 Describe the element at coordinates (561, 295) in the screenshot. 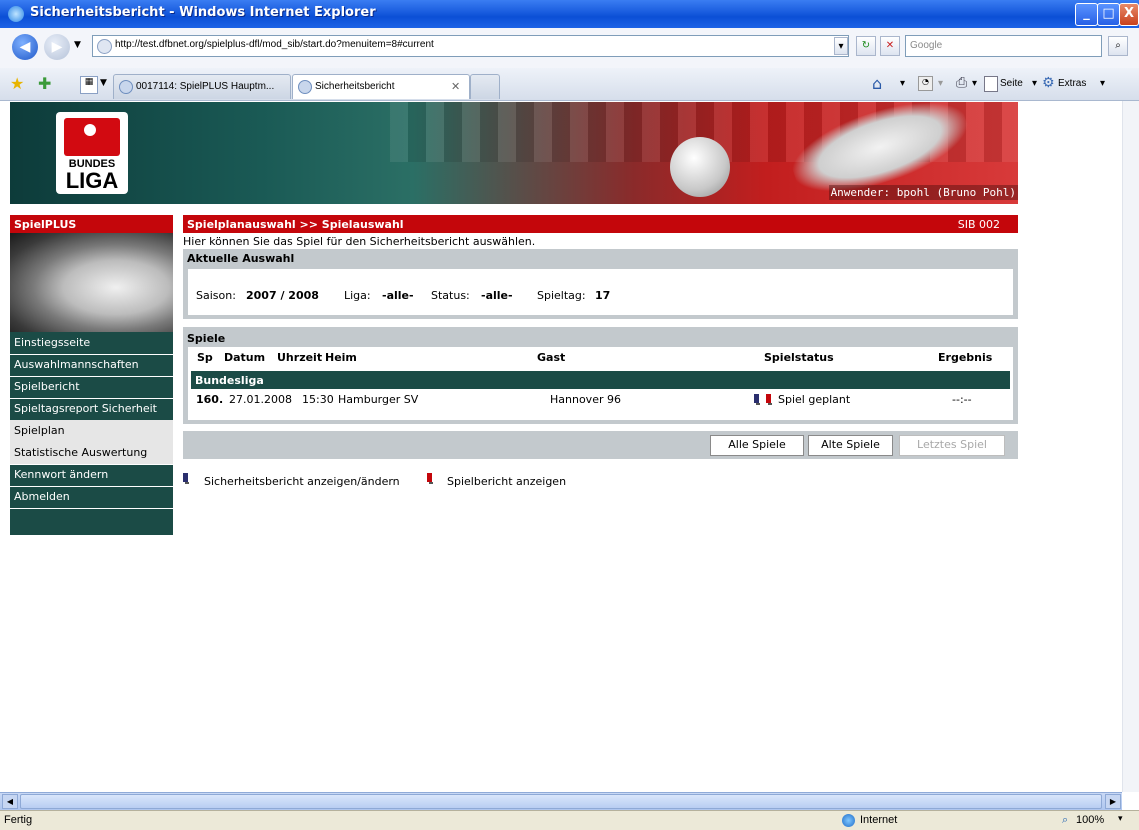

I see `spieltag-label: Spieltag:` at that location.